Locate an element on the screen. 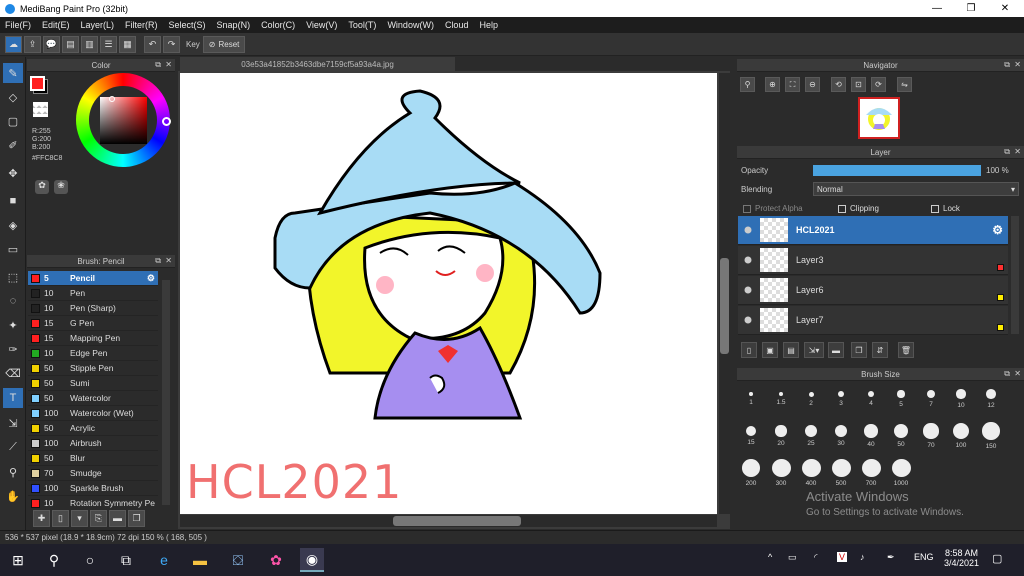 The width and height of the screenshot is (1024, 576). move-tool-icon: ✥ is located at coordinates (13, 173).